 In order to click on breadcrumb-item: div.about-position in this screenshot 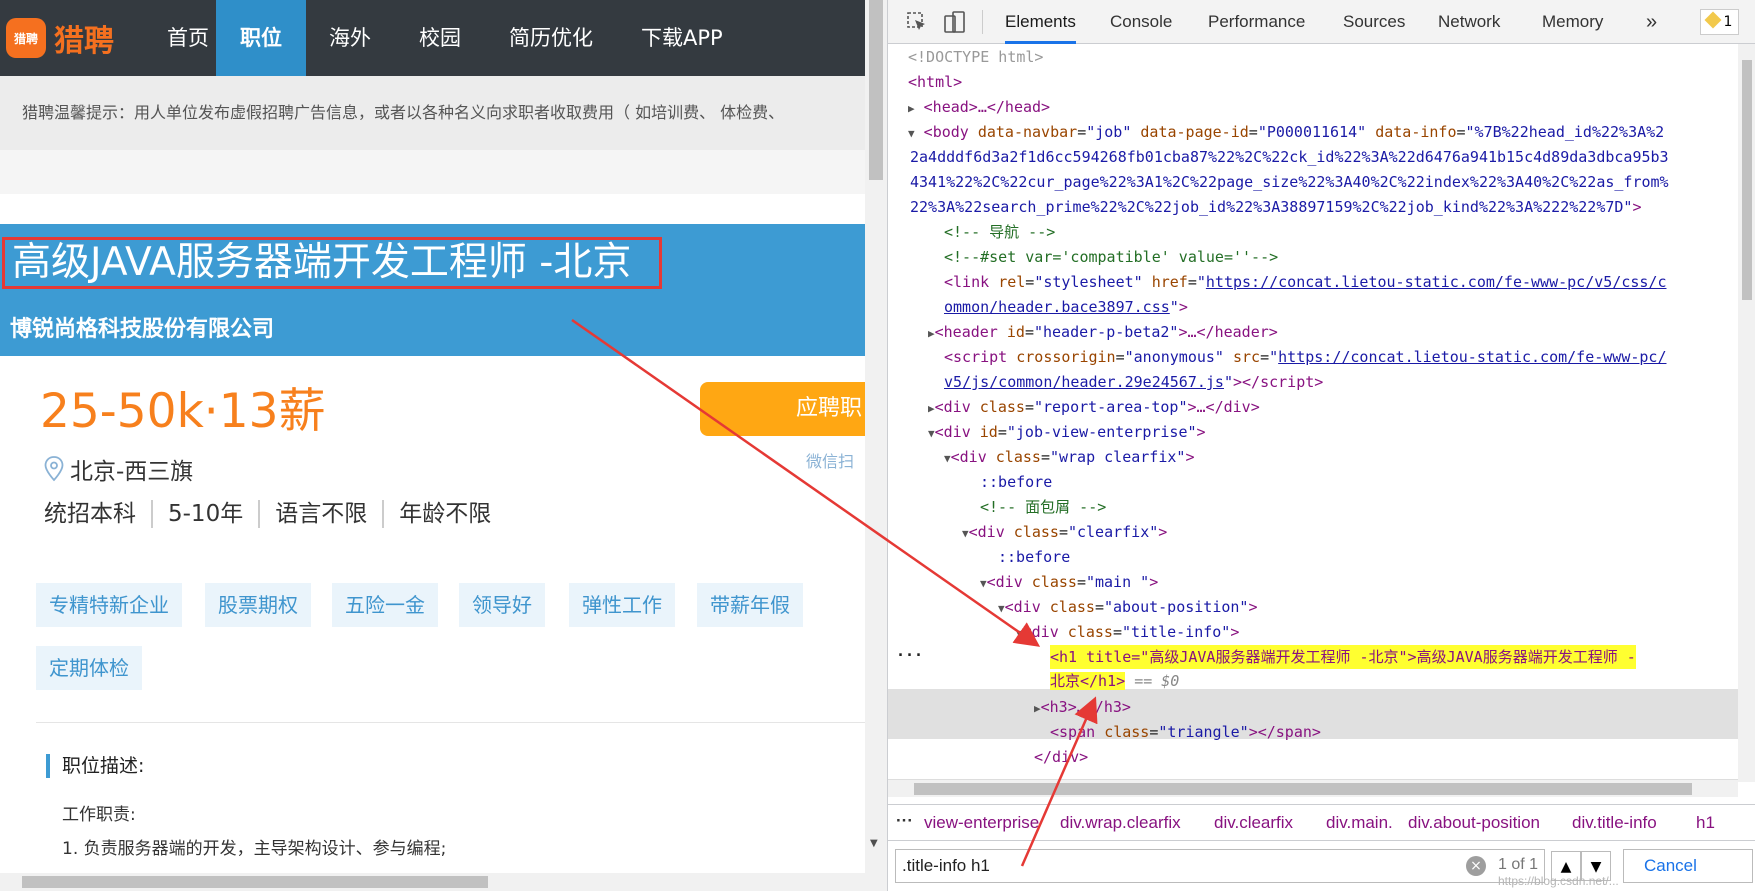, I will do `click(1474, 822)`.